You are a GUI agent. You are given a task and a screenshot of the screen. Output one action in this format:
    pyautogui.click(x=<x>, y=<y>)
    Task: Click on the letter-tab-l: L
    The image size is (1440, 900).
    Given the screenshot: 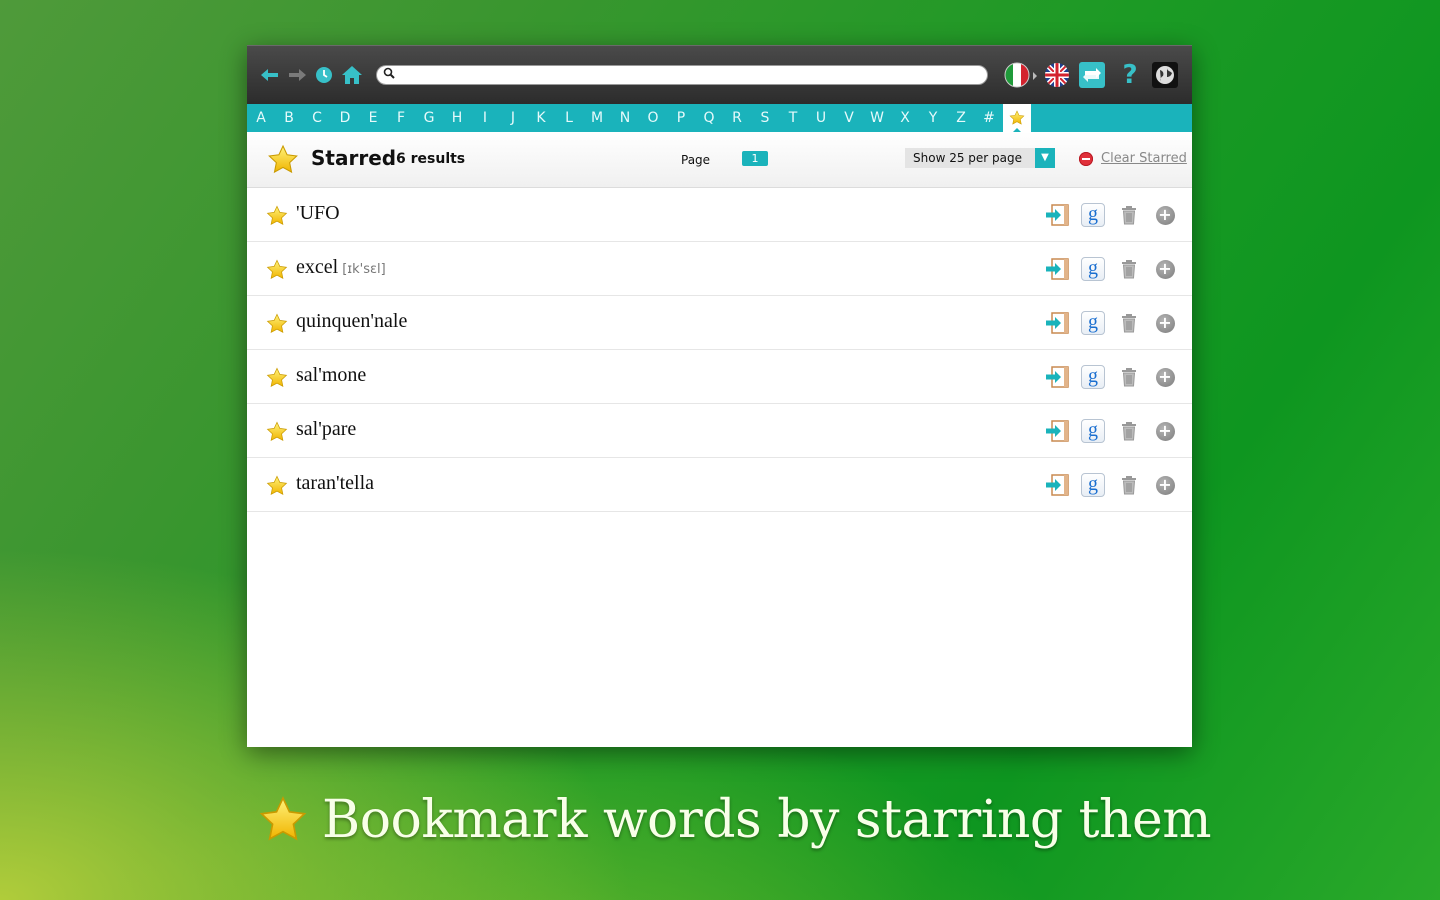 What is the action you would take?
    pyautogui.click(x=569, y=118)
    